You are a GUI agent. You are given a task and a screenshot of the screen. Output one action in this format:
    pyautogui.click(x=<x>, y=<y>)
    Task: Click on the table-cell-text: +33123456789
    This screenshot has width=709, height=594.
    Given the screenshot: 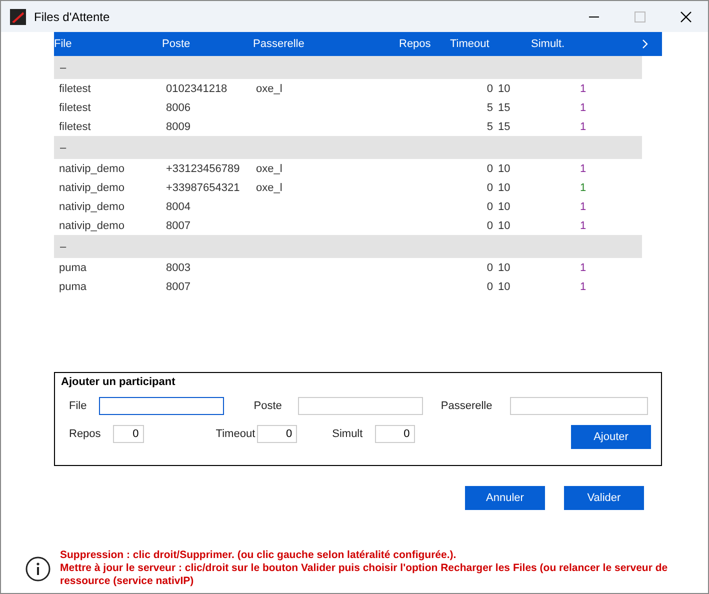 What is the action you would take?
    pyautogui.click(x=203, y=168)
    